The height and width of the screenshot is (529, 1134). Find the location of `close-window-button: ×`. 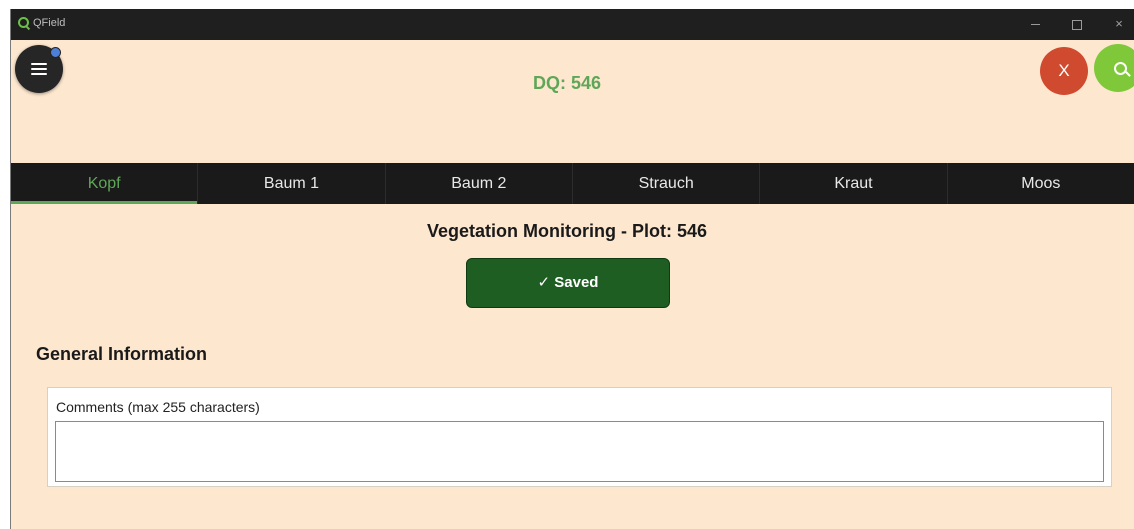

close-window-button: × is located at coordinates (1116, 24).